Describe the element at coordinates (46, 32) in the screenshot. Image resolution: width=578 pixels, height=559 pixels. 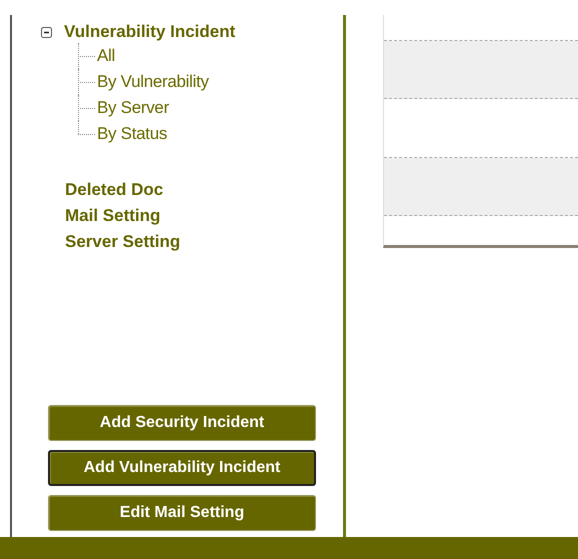
I see `collapse-icon` at that location.